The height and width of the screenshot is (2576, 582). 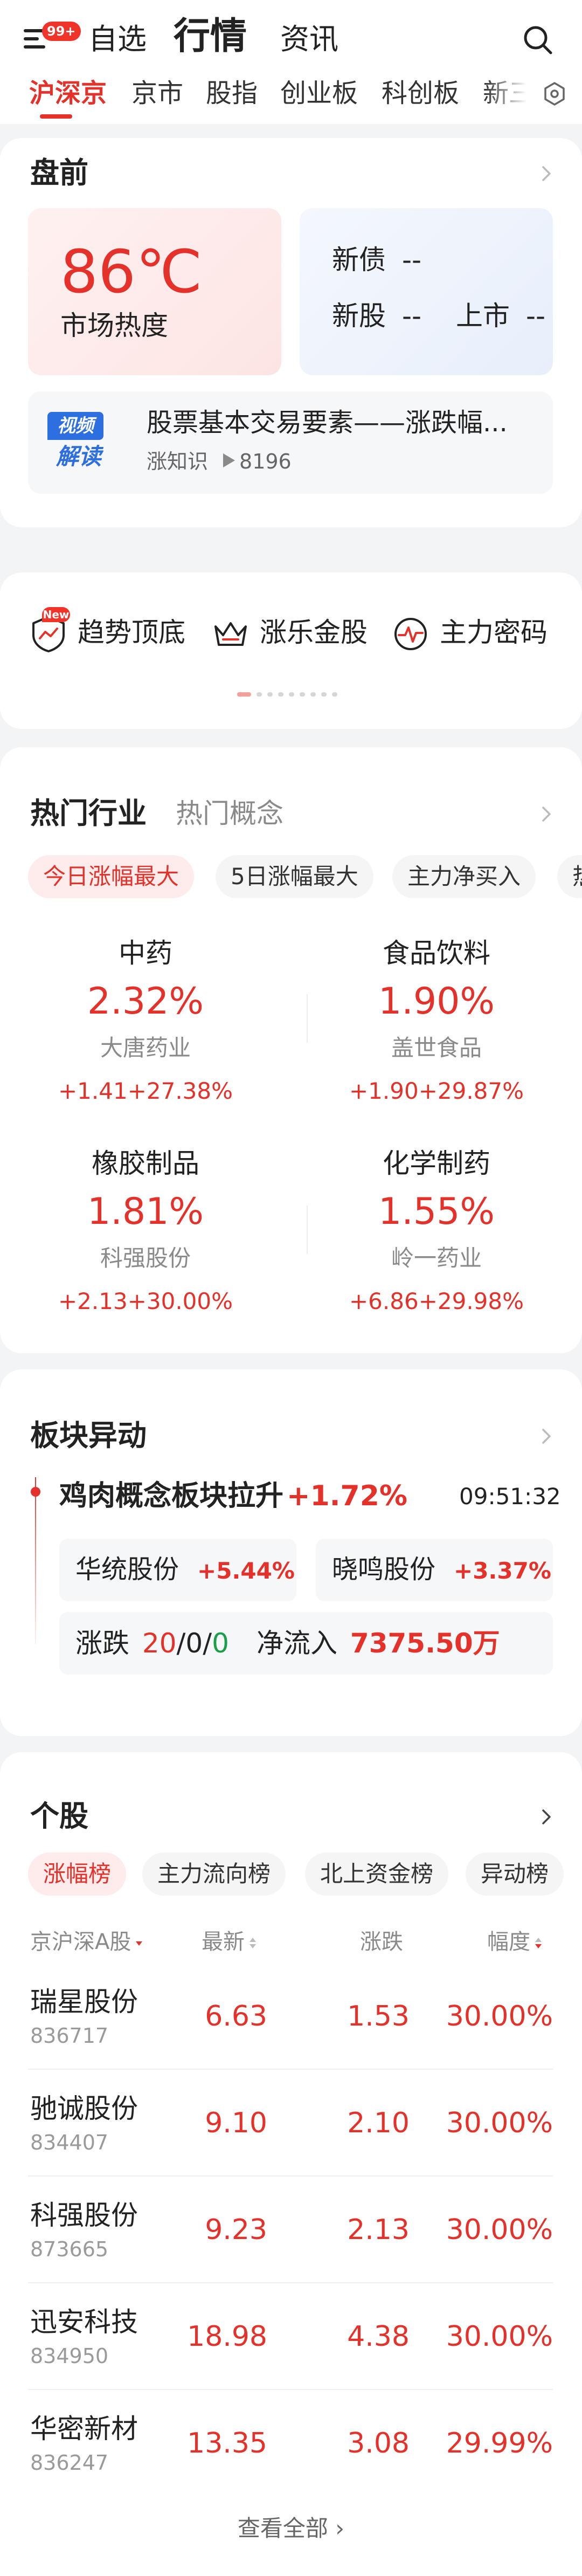 I want to click on play-icon, so click(x=229, y=460).